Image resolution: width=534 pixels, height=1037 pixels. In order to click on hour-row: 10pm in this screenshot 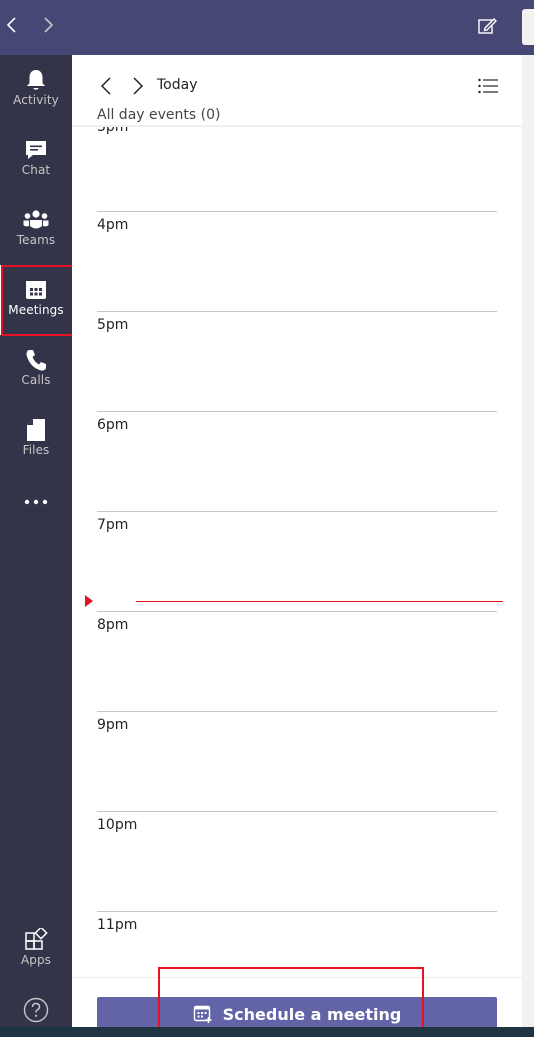, I will do `click(297, 861)`.